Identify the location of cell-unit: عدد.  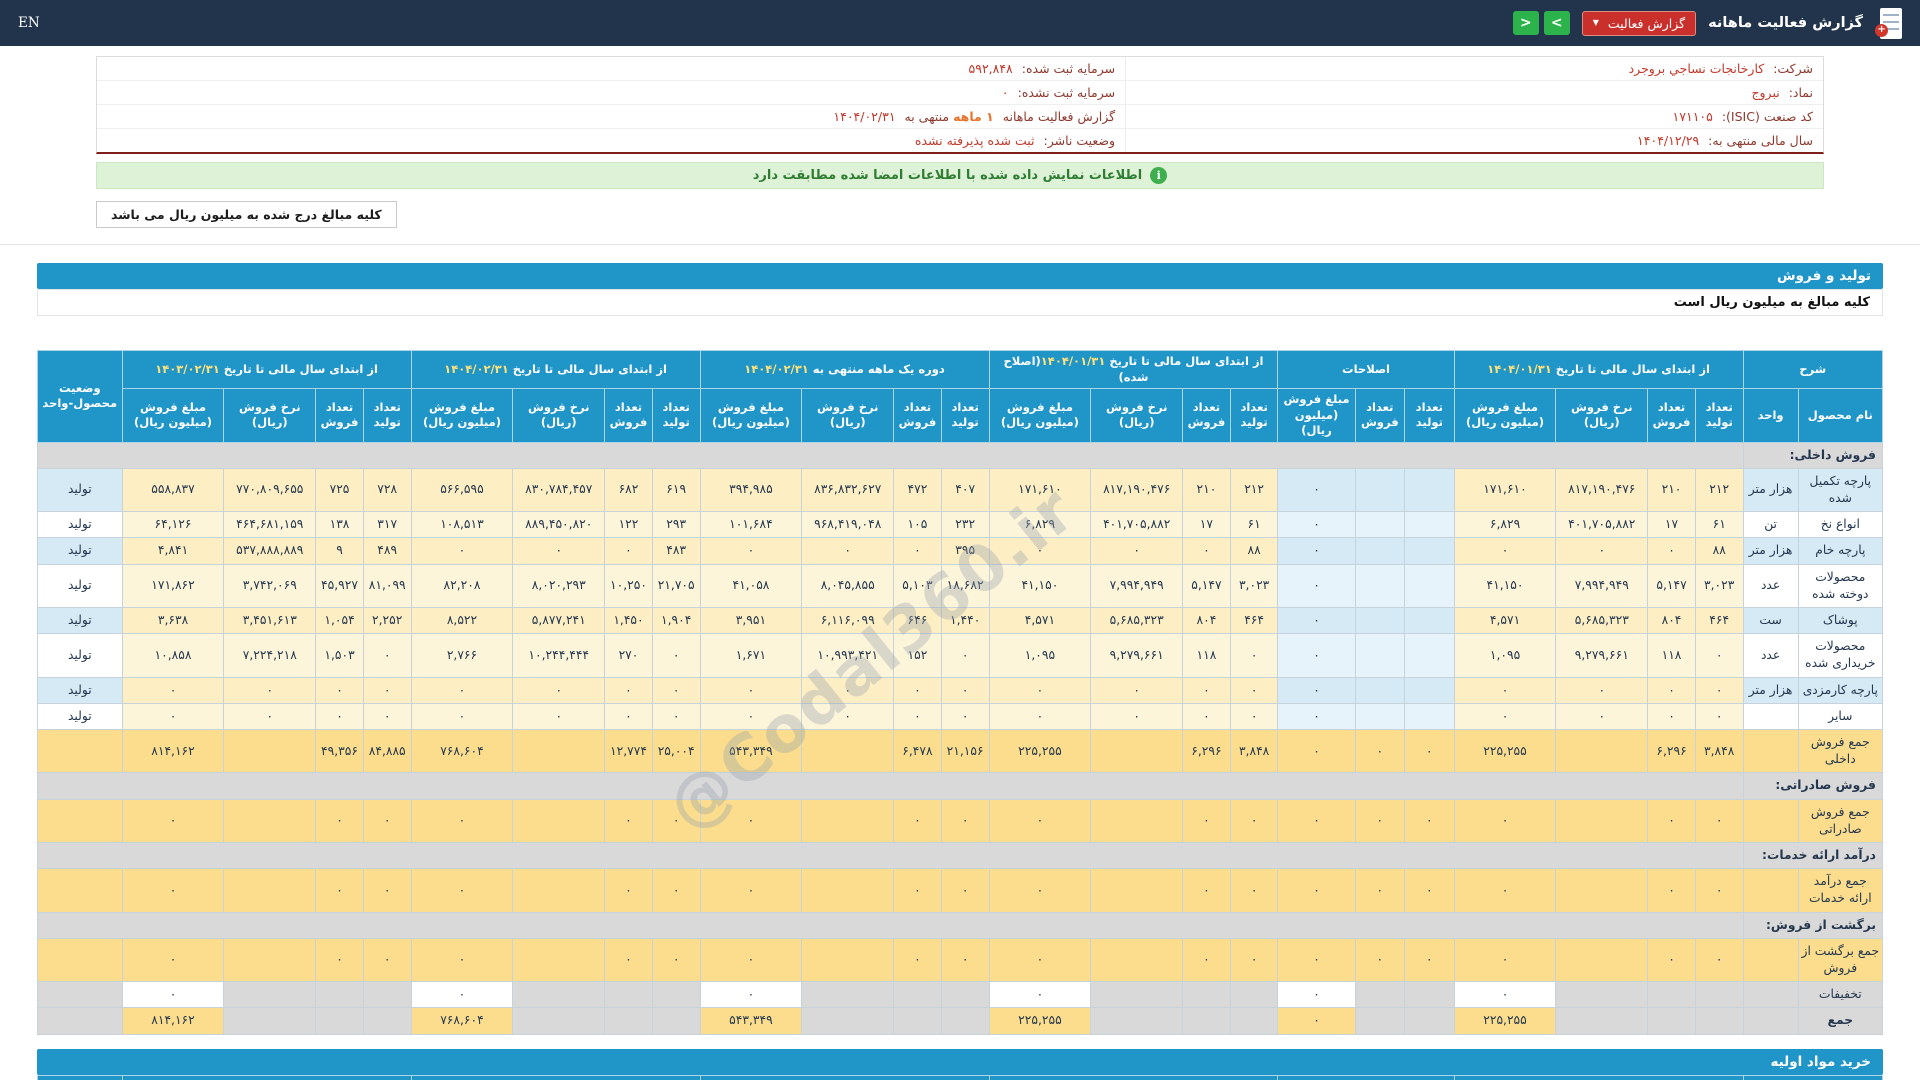
(1770, 586).